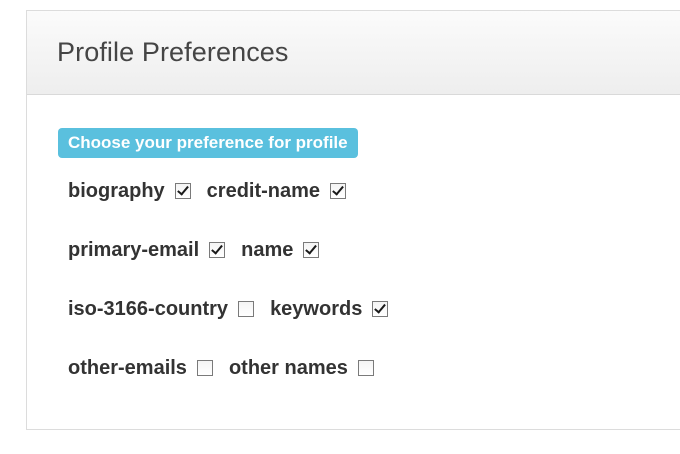 The width and height of the screenshot is (680, 454). Describe the element at coordinates (173, 52) in the screenshot. I see `panel-title: Profile Preferences` at that location.